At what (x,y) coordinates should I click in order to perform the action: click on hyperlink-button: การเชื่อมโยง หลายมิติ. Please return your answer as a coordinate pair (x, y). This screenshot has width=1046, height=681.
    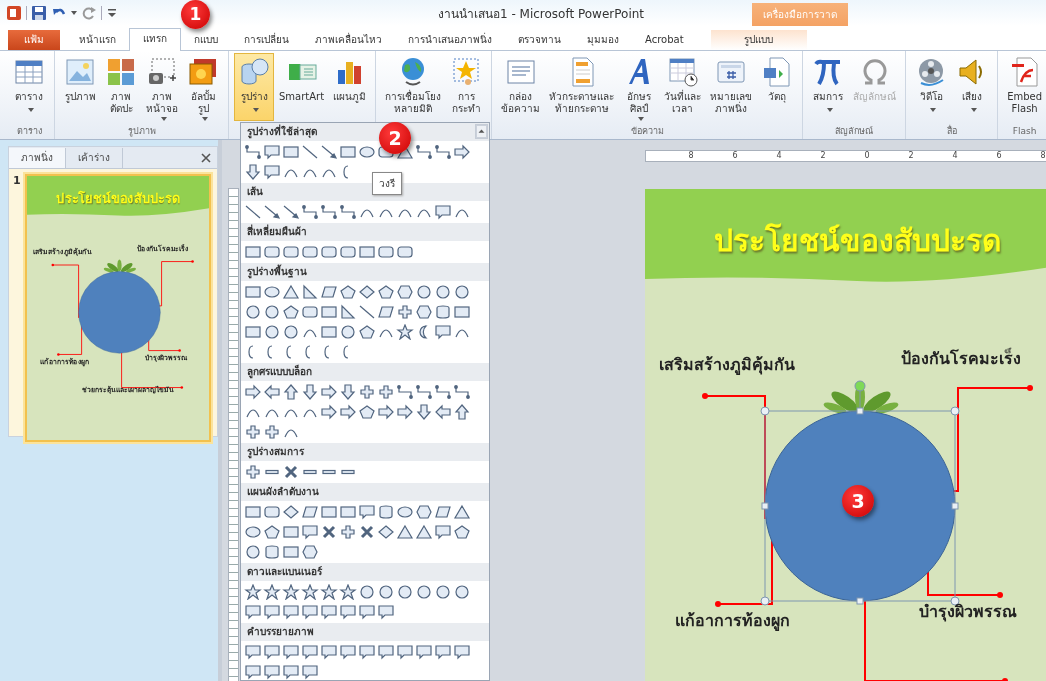
    Looking at the image, I should click on (413, 87).